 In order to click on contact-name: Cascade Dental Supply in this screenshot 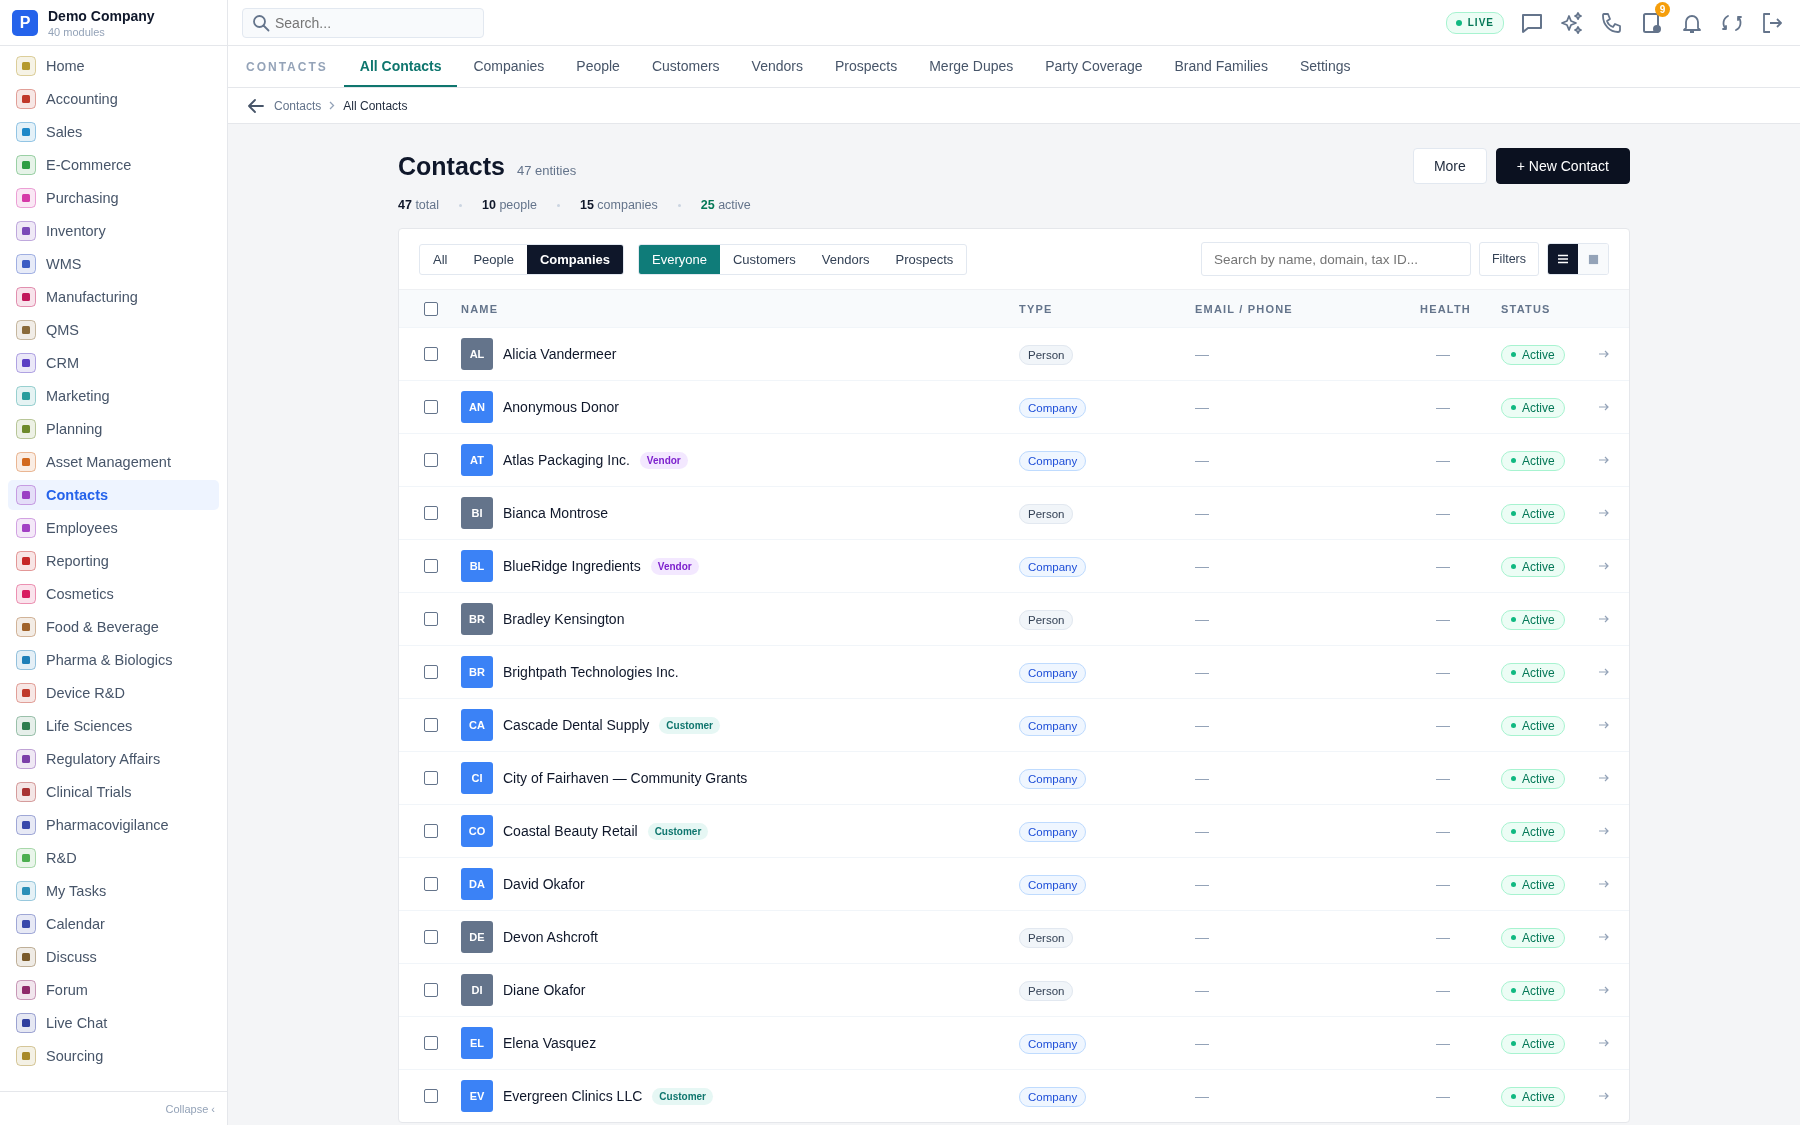, I will do `click(576, 725)`.